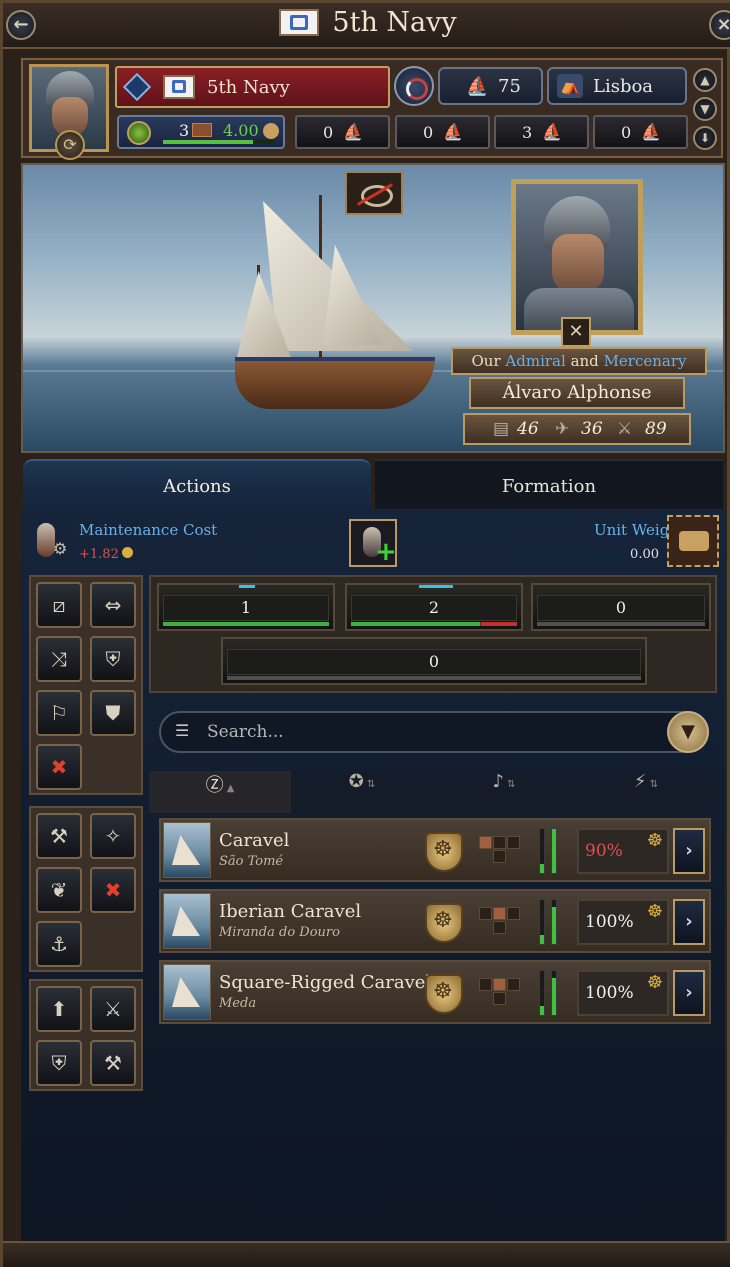 The height and width of the screenshot is (1267, 730). I want to click on ship-row: Square-Rigged Caravel Meda 100% ☸ ›, so click(435, 992).